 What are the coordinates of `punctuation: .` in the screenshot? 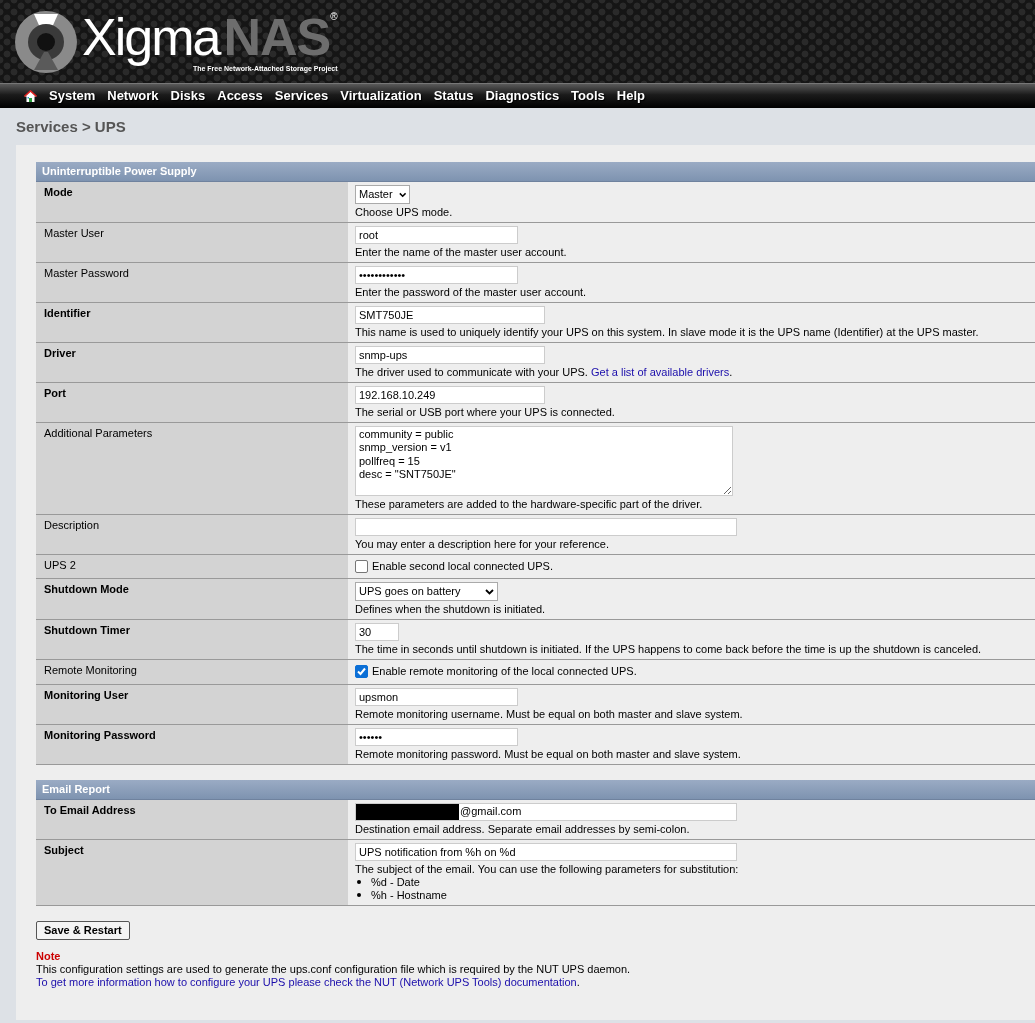 It's located at (578, 982).